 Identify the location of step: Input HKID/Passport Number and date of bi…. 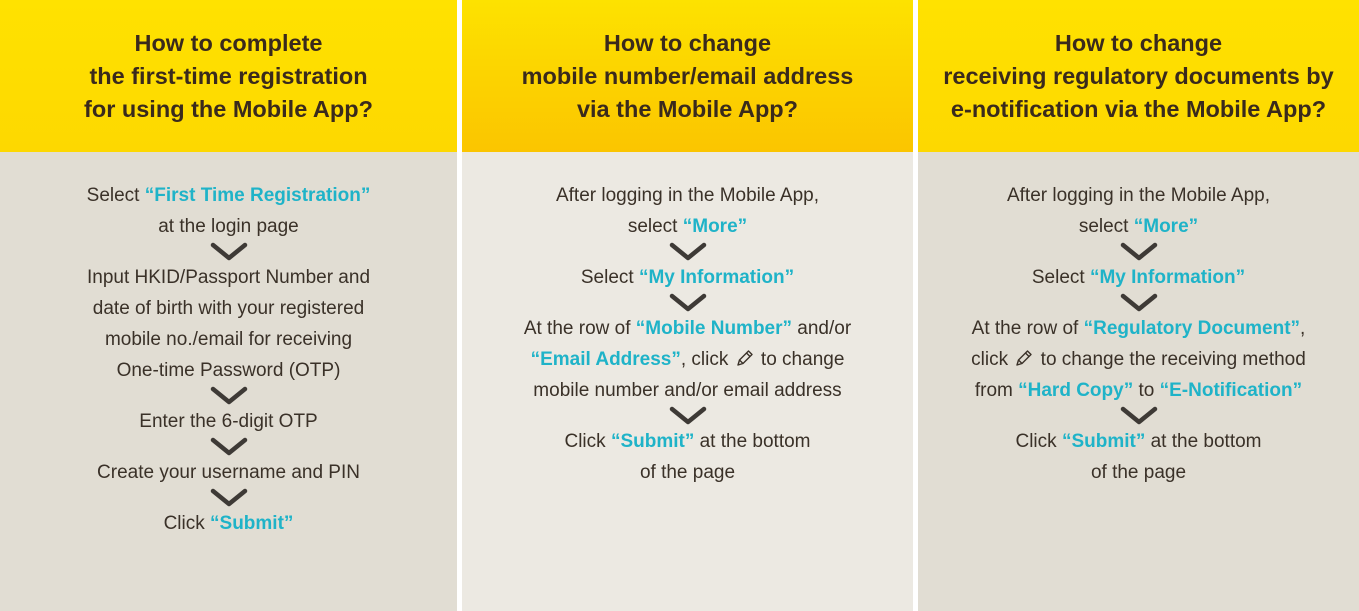
(228, 324).